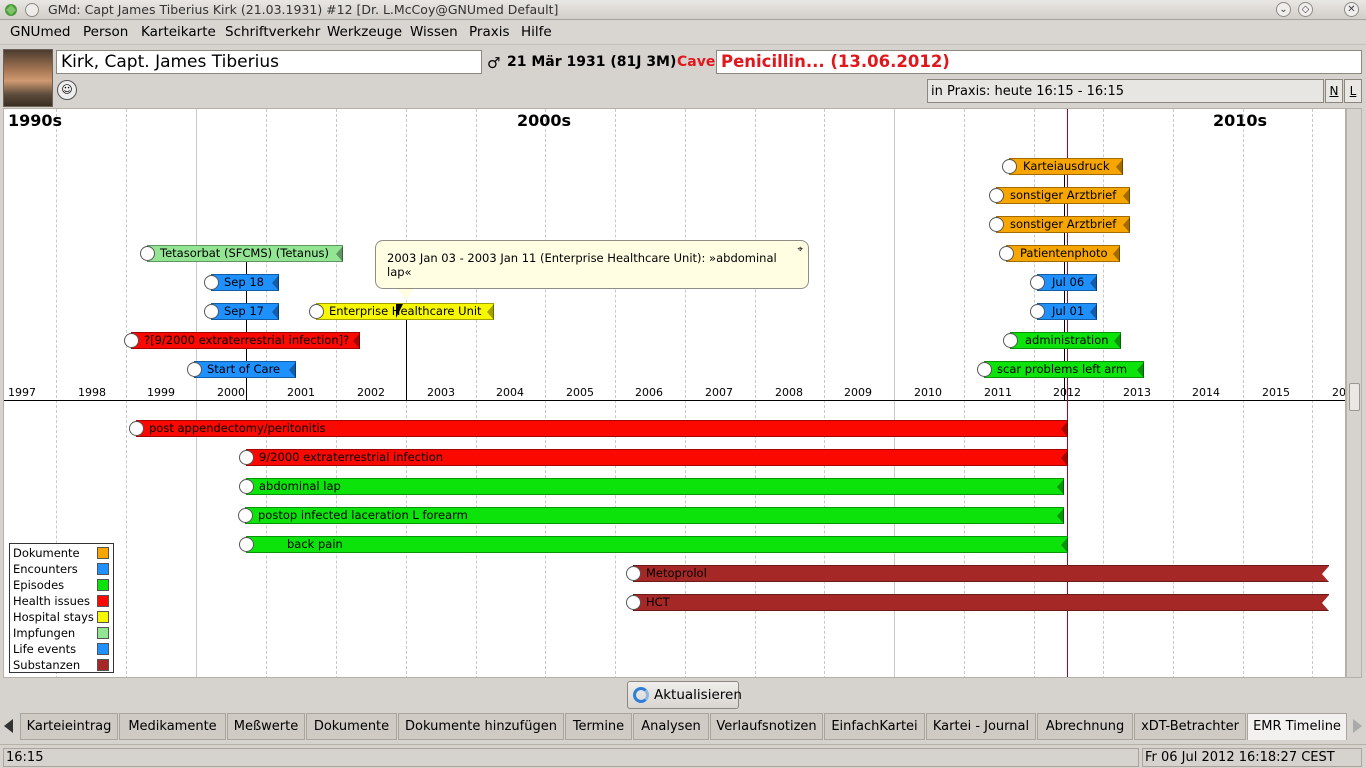 The image size is (1366, 768). I want to click on status-clock: Fr 06 Jul 2012 16:18:27 CEST, so click(1252, 757).